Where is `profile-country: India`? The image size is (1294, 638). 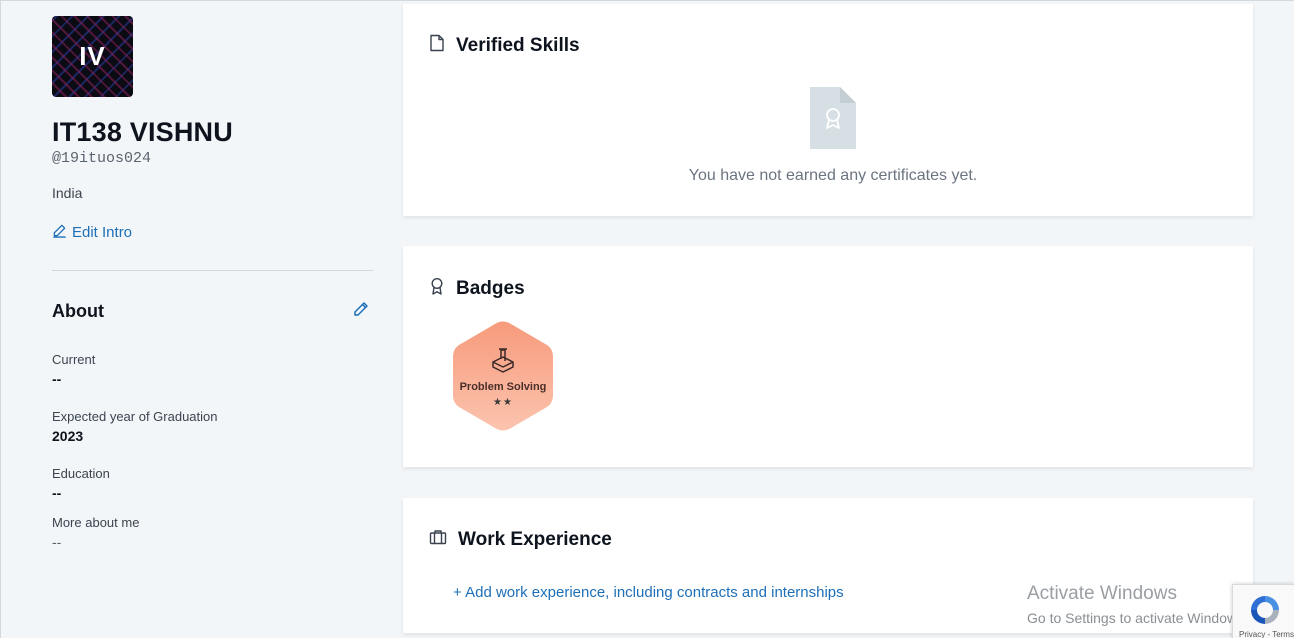 profile-country: India is located at coordinates (67, 193).